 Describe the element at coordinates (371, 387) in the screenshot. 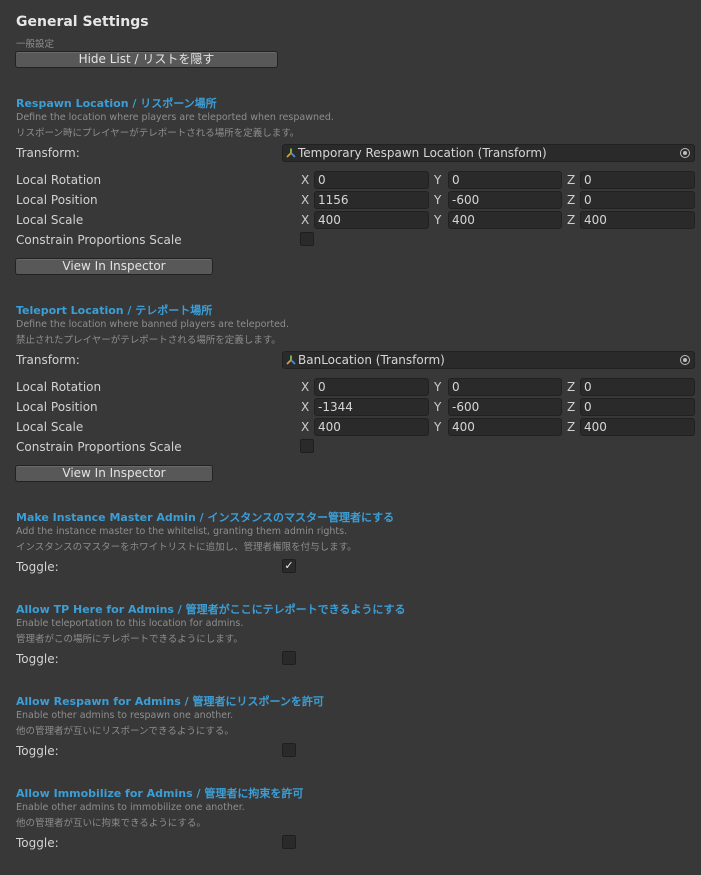

I see `teleport-rotation-x-field: 0` at that location.